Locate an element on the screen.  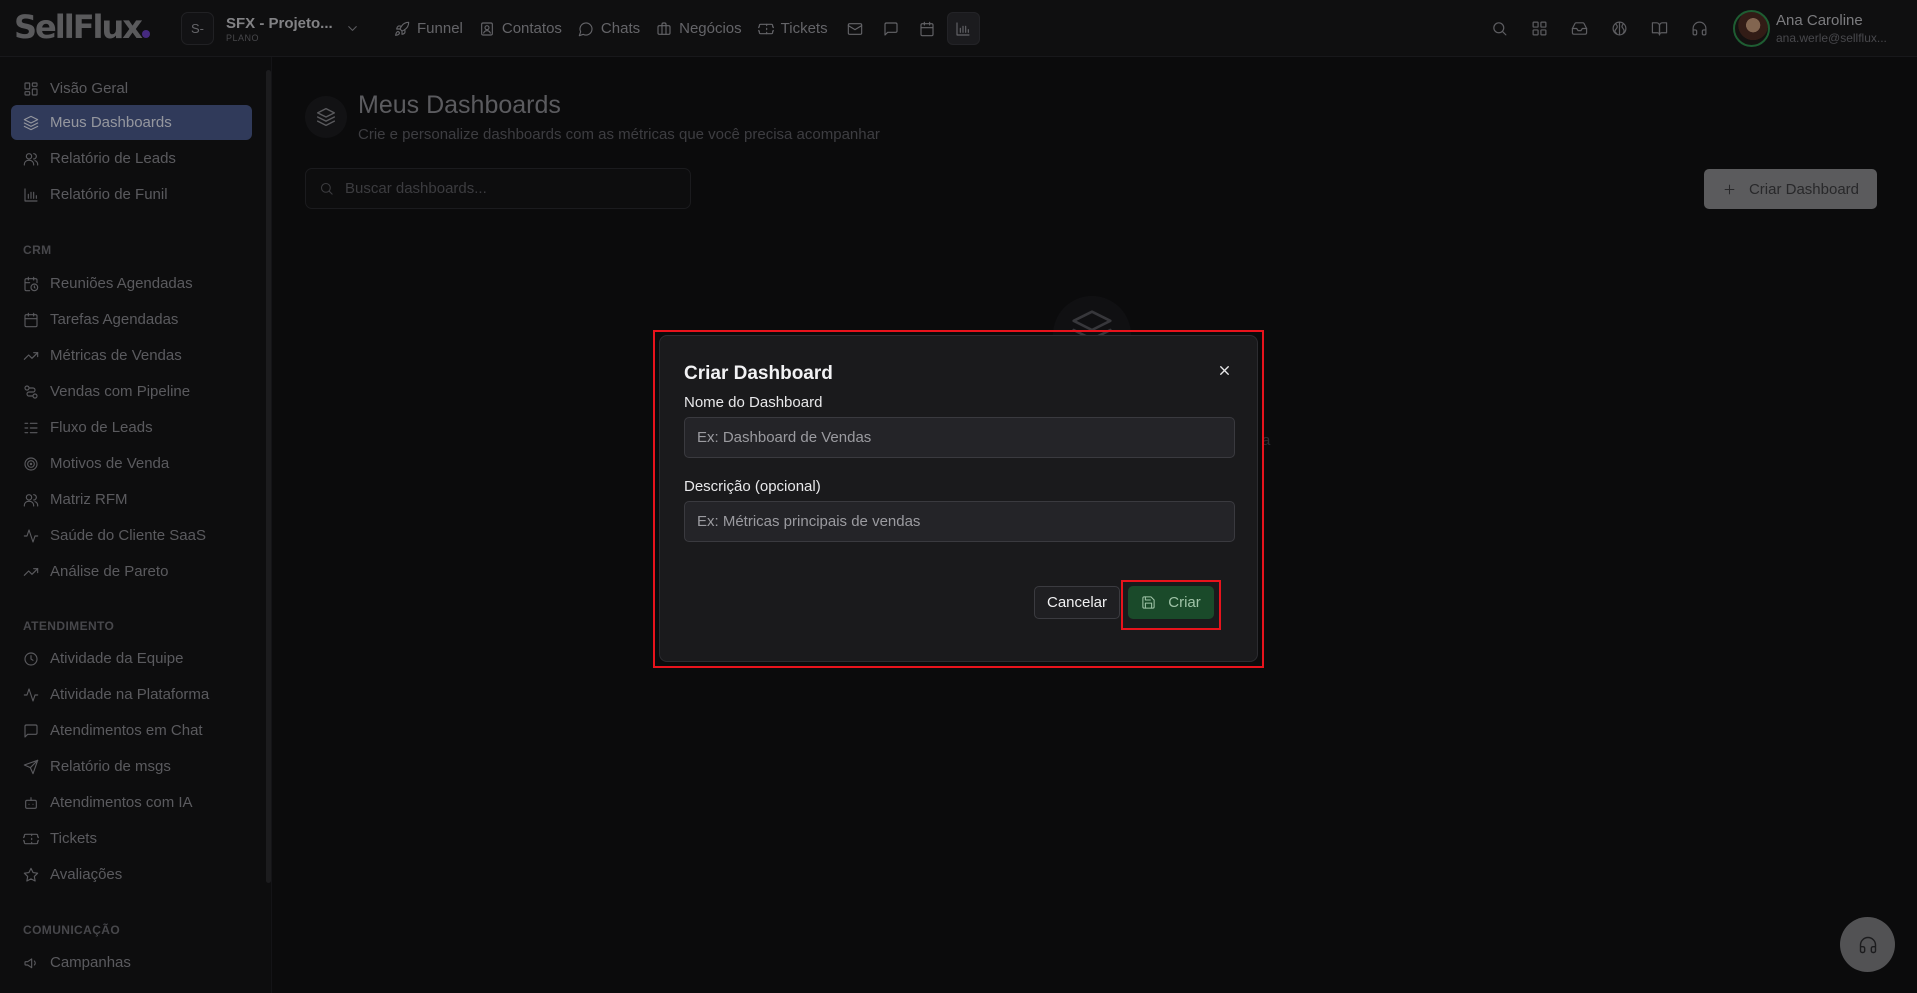
description-label: Descrição (opcional) is located at coordinates (752, 486).